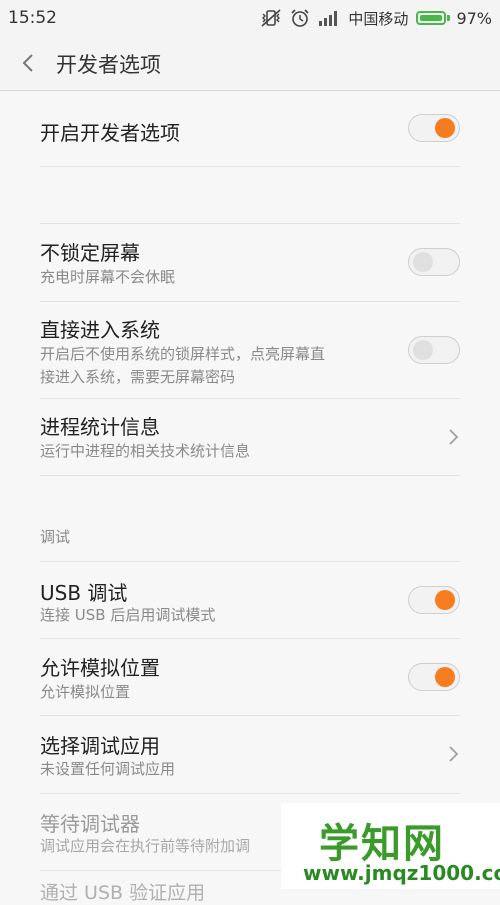  What do you see at coordinates (434, 262) in the screenshot?
I see `stay-awake-toggle` at bounding box center [434, 262].